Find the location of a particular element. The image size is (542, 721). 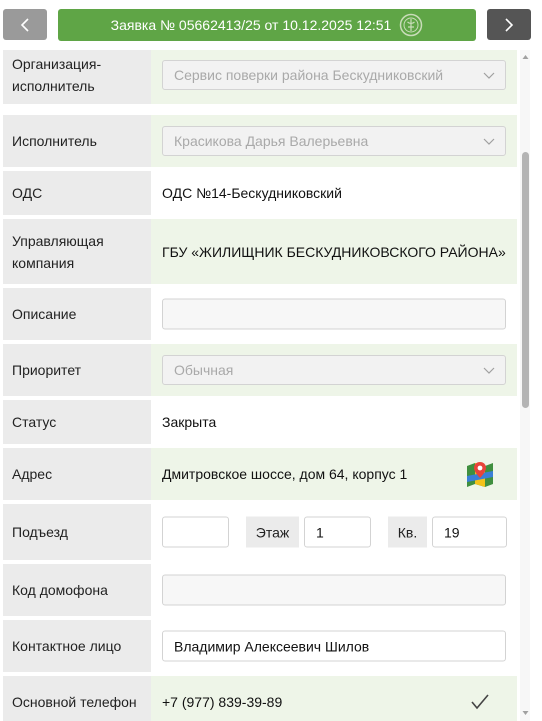

status-cell: Закрыта is located at coordinates (334, 422).